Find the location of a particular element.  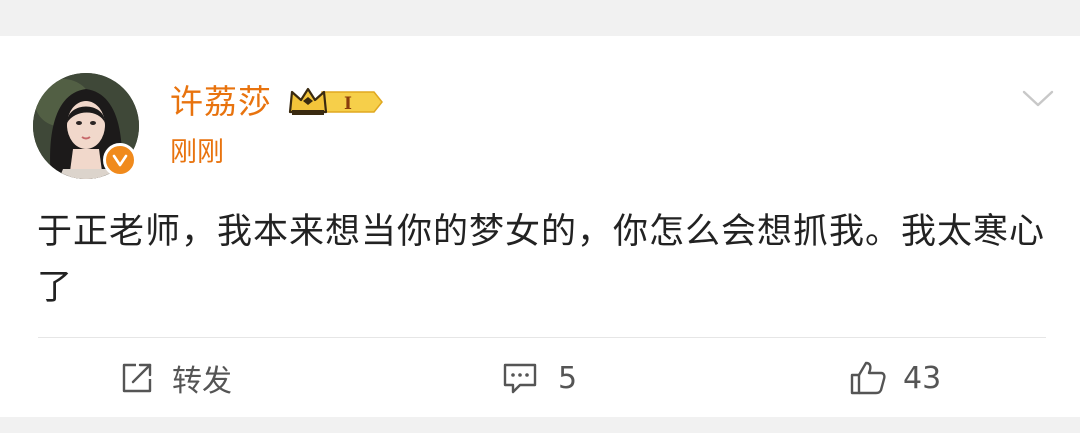

comment-count: 5 is located at coordinates (568, 378).